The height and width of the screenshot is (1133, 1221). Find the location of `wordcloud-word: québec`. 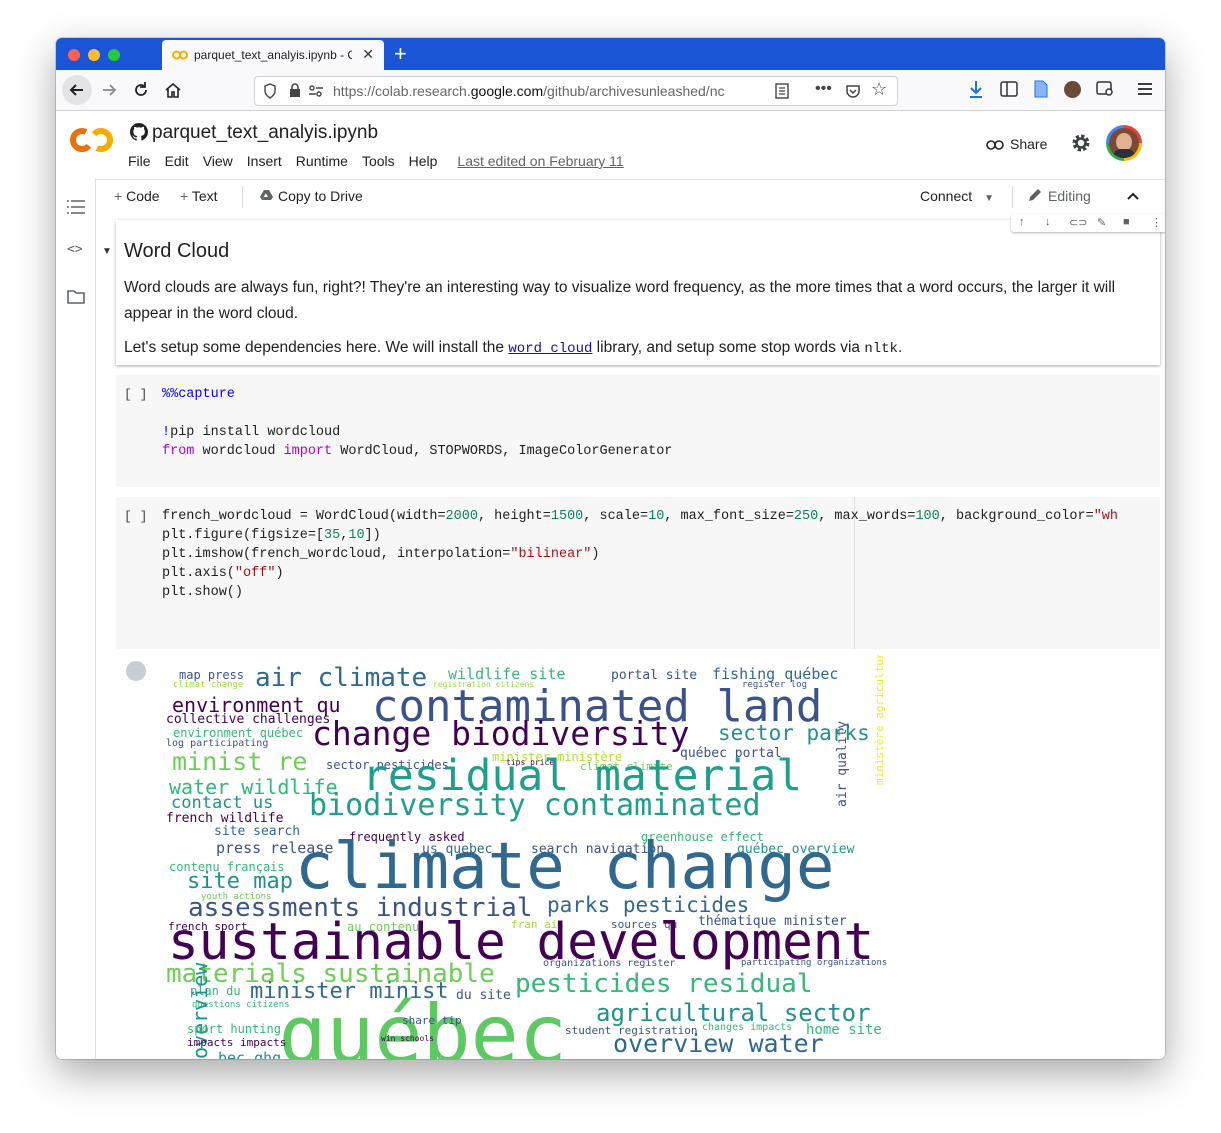

wordcloud-word: québec is located at coordinates (422, 1024).